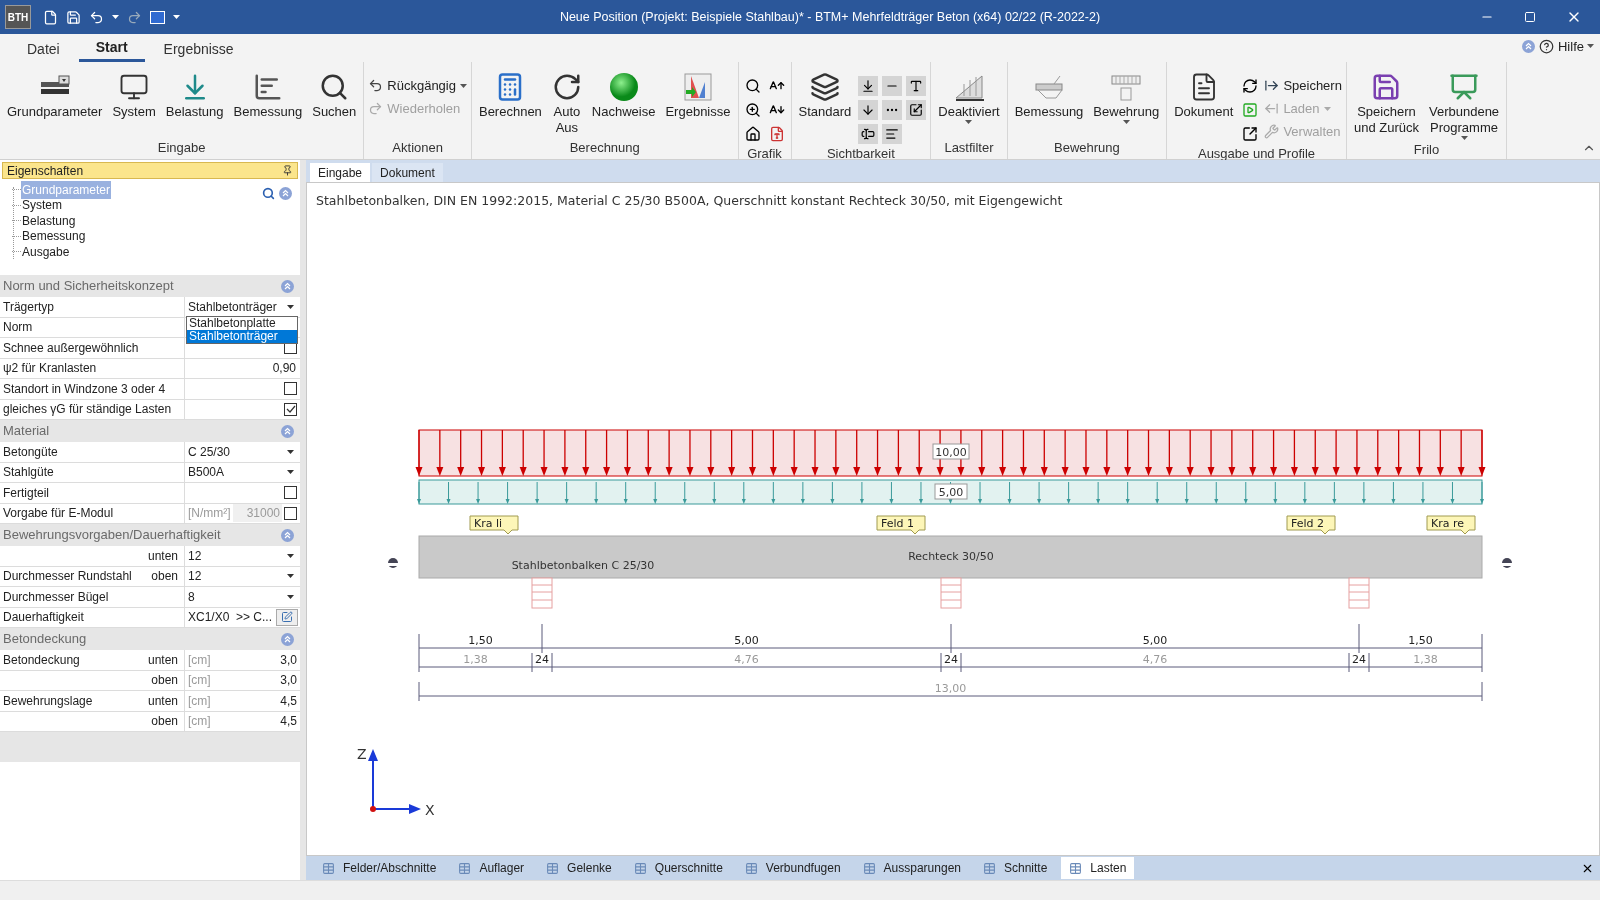 The height and width of the screenshot is (900, 1600). What do you see at coordinates (969, 97) in the screenshot?
I see `ribbon-button: Deaktiviert` at bounding box center [969, 97].